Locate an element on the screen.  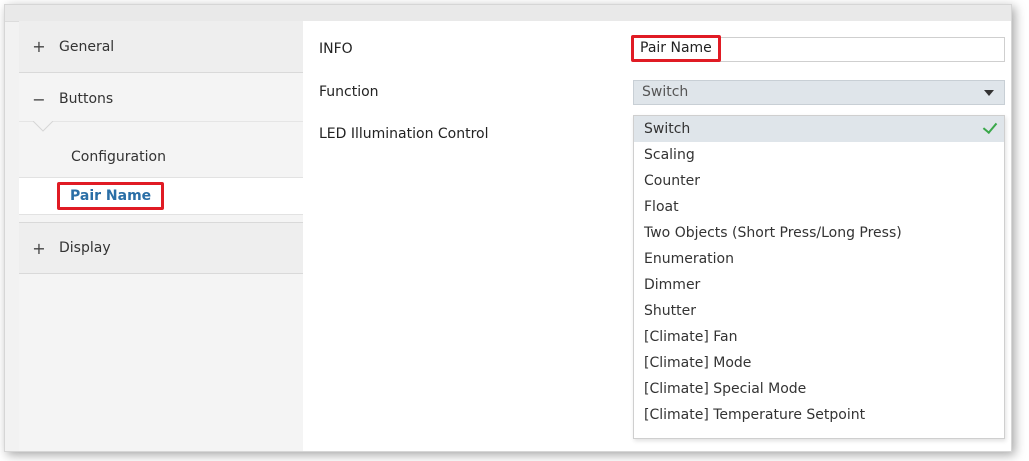
info-input: Pair Name is located at coordinates (818, 48).